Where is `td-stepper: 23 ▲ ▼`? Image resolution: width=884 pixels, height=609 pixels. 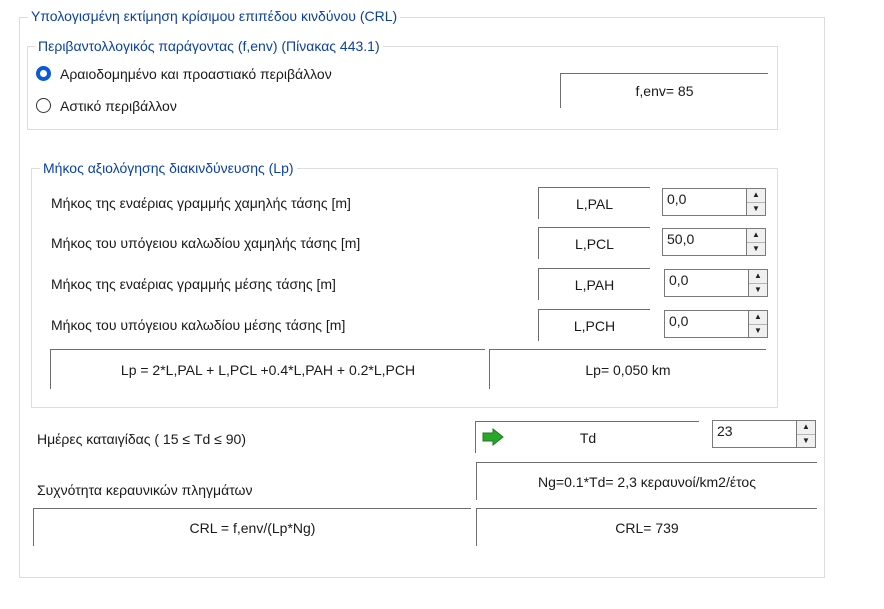
td-stepper: 23 ▲ ▼ is located at coordinates (764, 434).